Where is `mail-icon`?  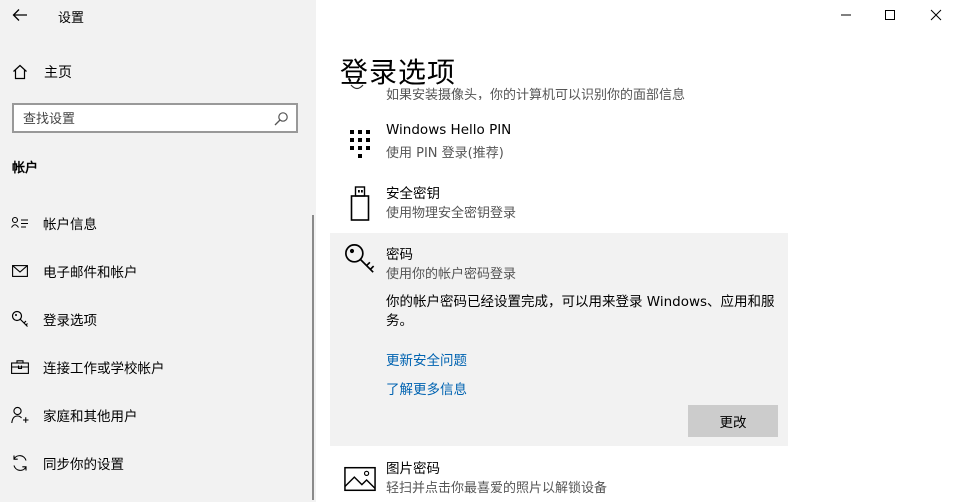 mail-icon is located at coordinates (20, 271).